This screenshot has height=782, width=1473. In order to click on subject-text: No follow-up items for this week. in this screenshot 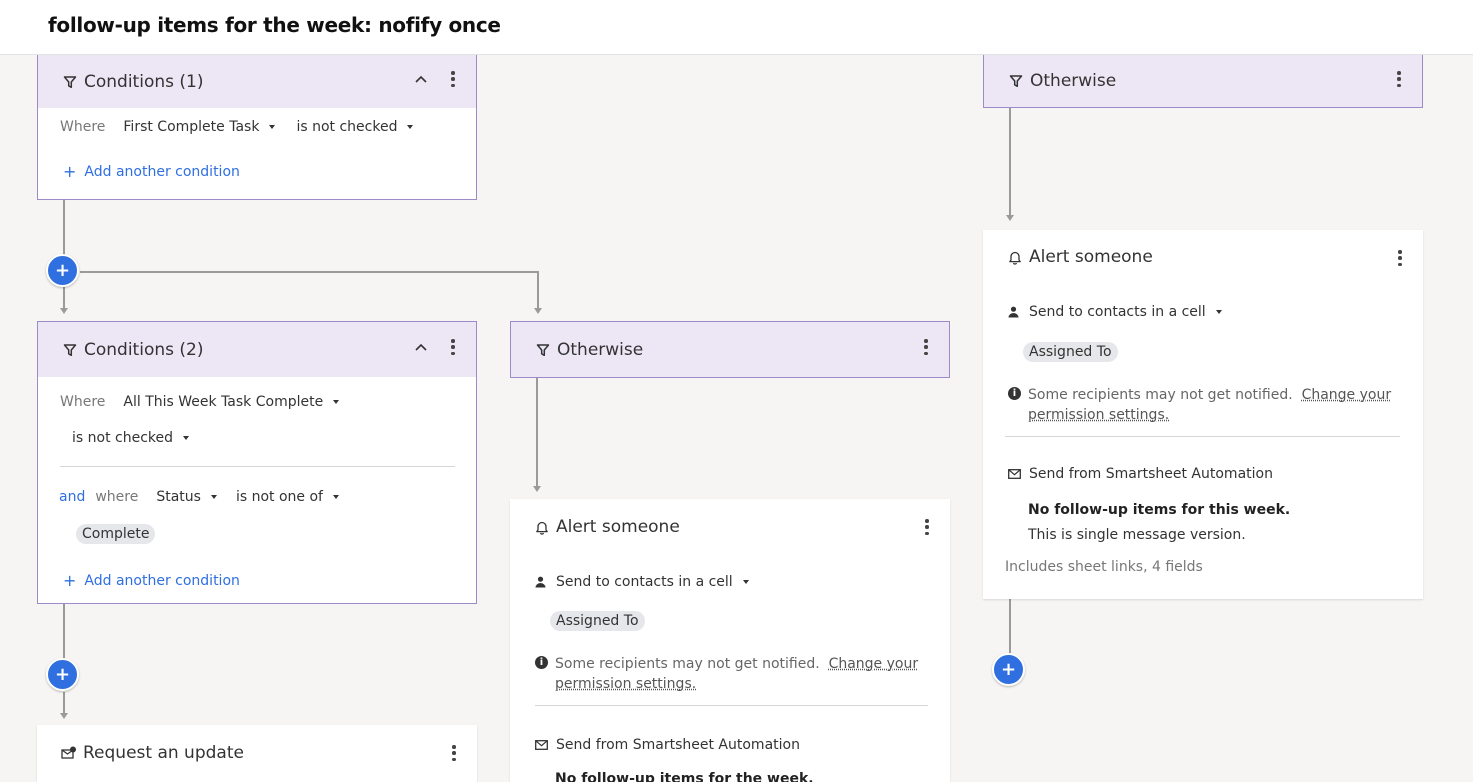, I will do `click(1159, 510)`.